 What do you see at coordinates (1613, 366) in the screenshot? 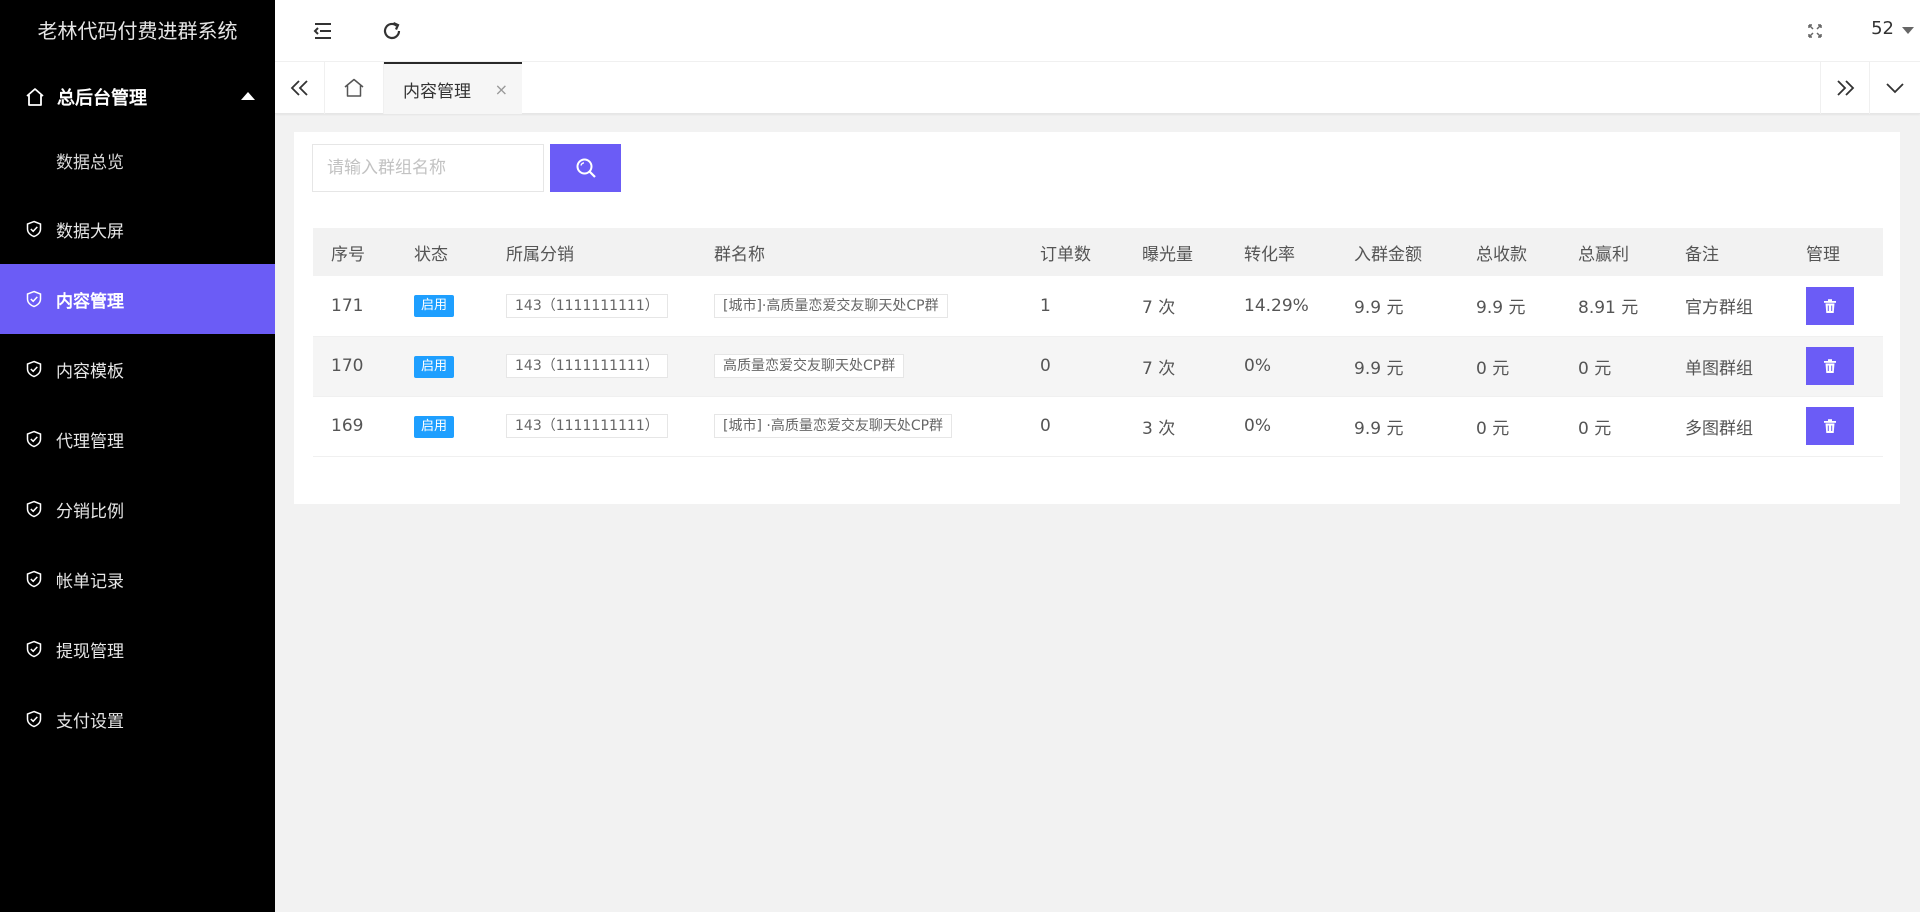
I see `cell-profit: 0 元` at bounding box center [1613, 366].